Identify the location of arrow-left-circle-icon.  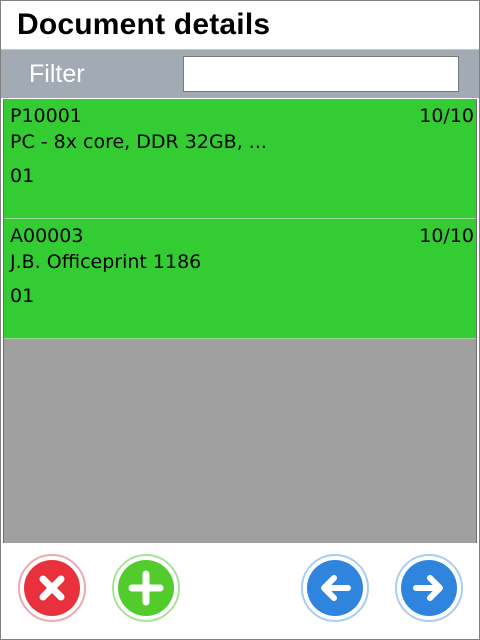
(335, 588).